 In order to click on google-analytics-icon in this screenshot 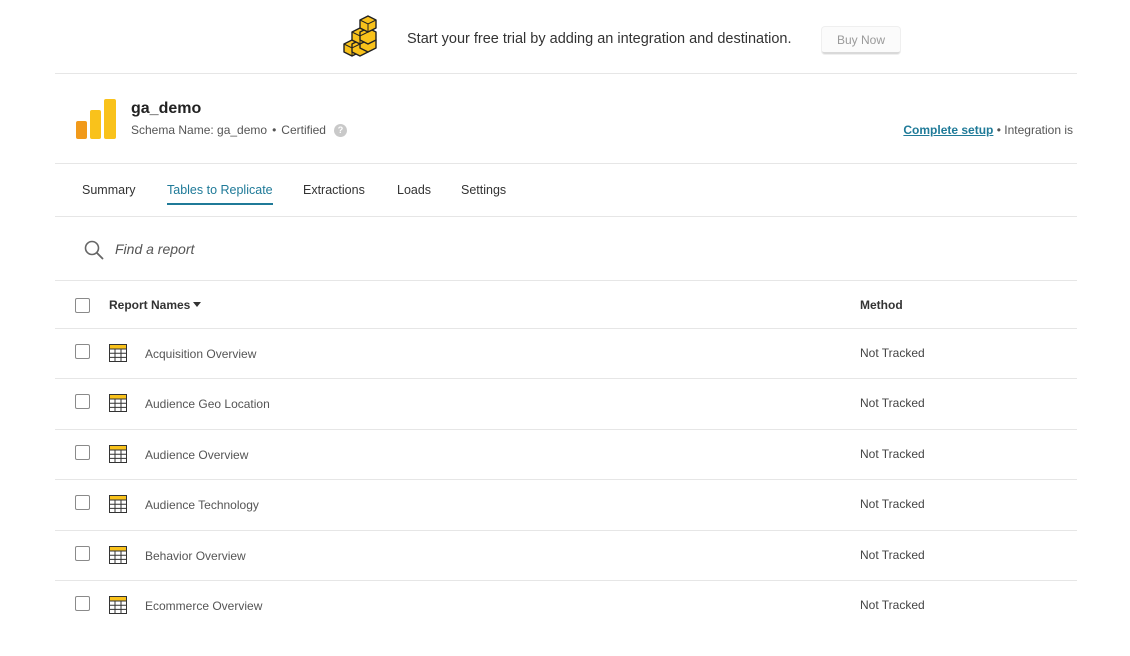, I will do `click(96, 119)`.